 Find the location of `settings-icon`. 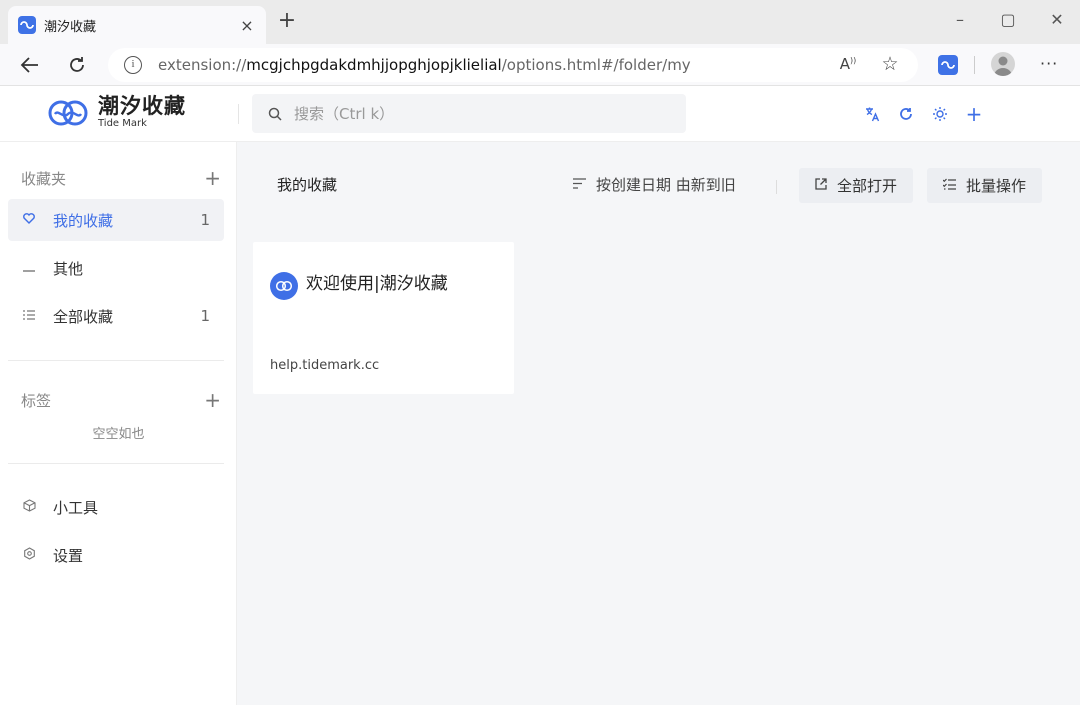

settings-icon is located at coordinates (29, 555).